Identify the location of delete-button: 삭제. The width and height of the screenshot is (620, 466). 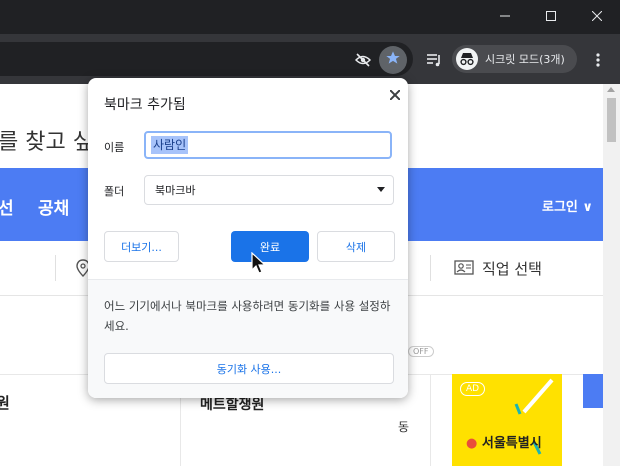
(356, 246).